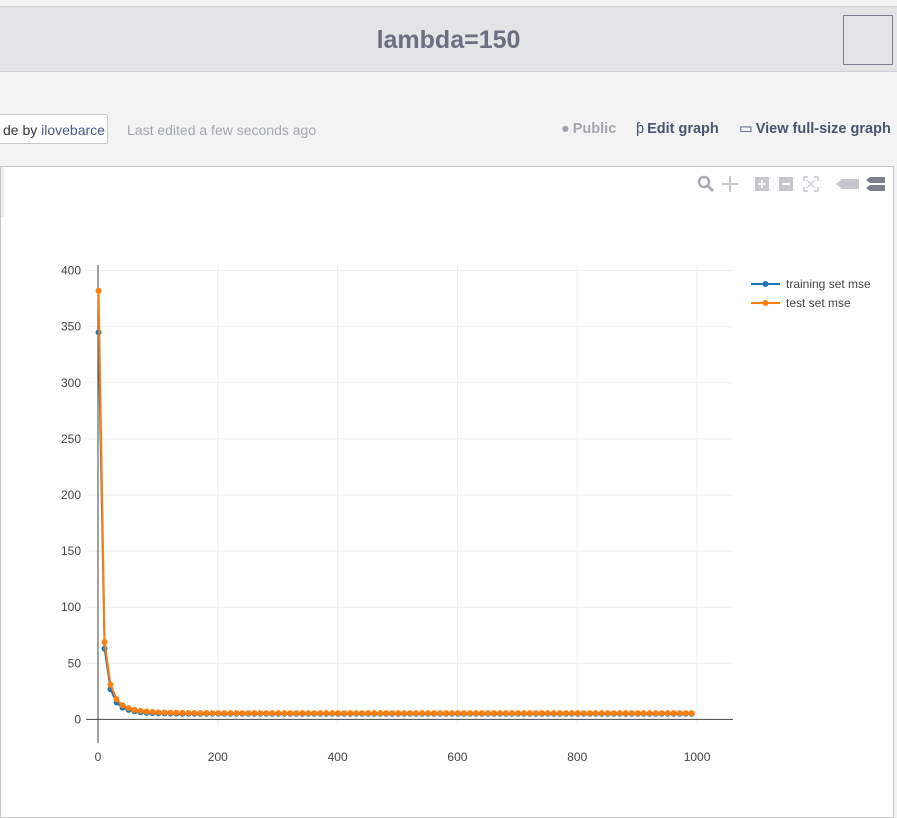 The image size is (897, 818). Describe the element at coordinates (75, 663) in the screenshot. I see `y-tick-label: 50` at that location.